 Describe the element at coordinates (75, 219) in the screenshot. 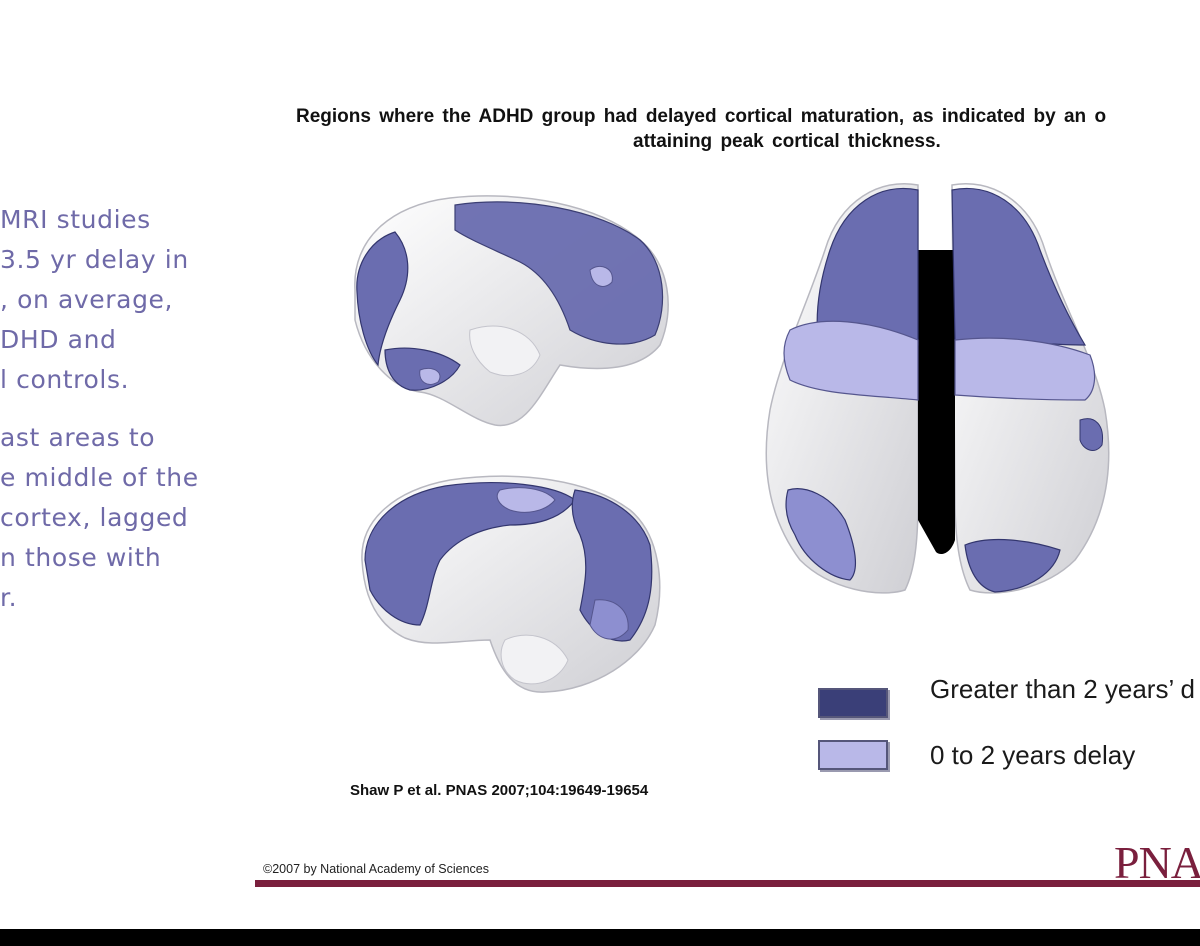

I see `text-line: MRI studies` at that location.